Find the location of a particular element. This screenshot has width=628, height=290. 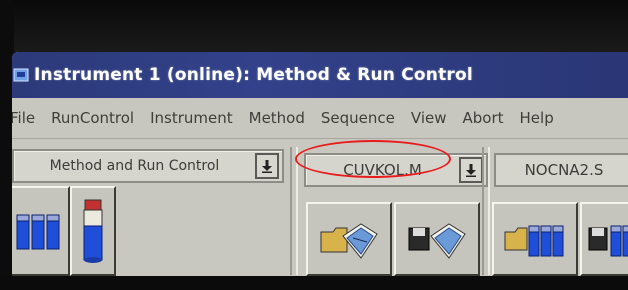

load-sequence-icon is located at coordinates (534, 241).